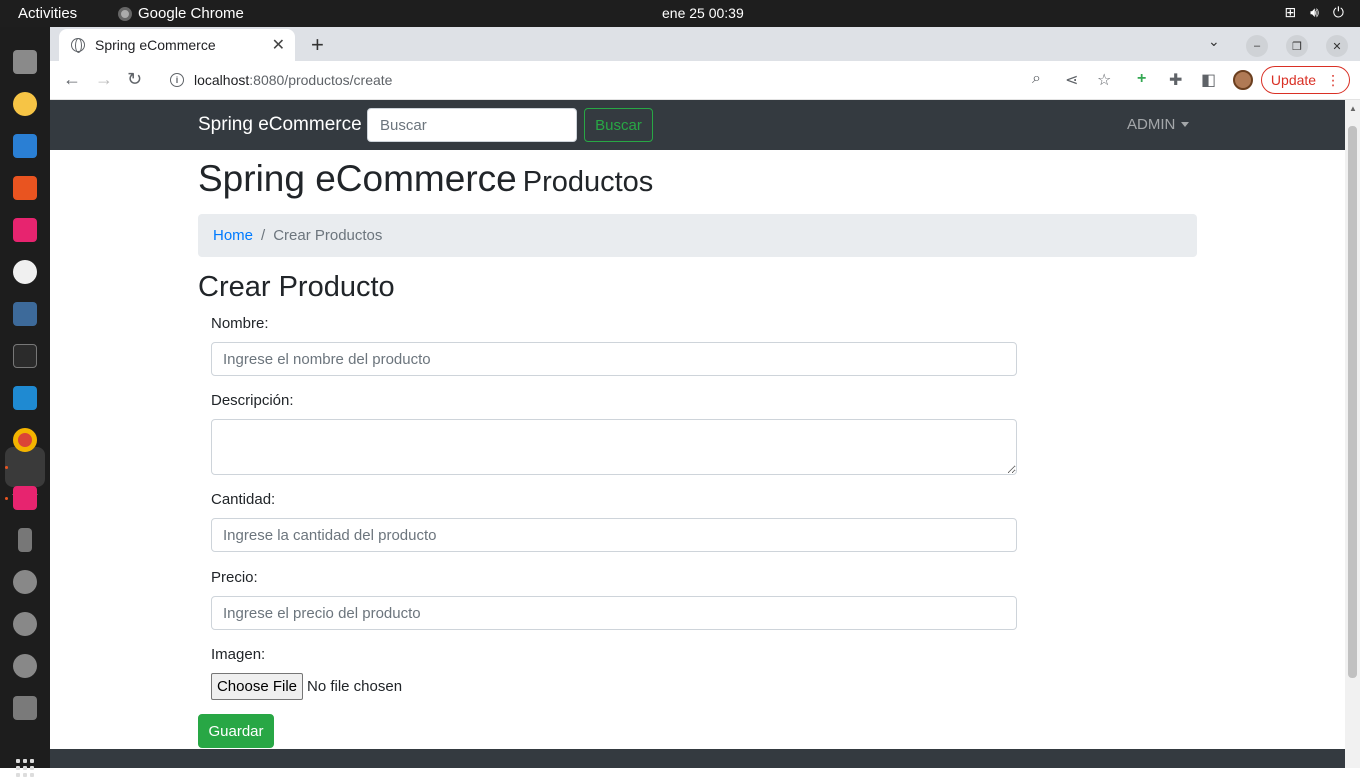 This screenshot has width=1360, height=777. I want to click on tab-title: Spring eCommerce, so click(155, 45).